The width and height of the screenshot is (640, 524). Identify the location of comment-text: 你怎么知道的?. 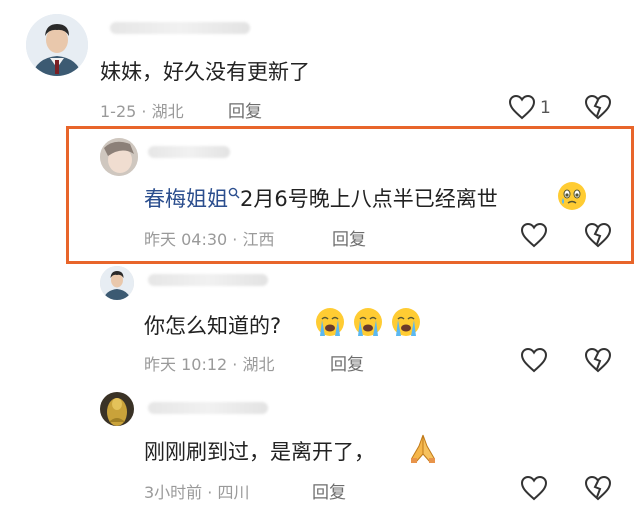
(213, 326).